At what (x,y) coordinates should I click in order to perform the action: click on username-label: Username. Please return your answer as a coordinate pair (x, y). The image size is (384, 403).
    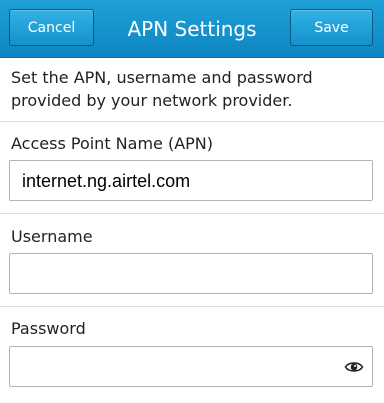
    Looking at the image, I should click on (52, 236).